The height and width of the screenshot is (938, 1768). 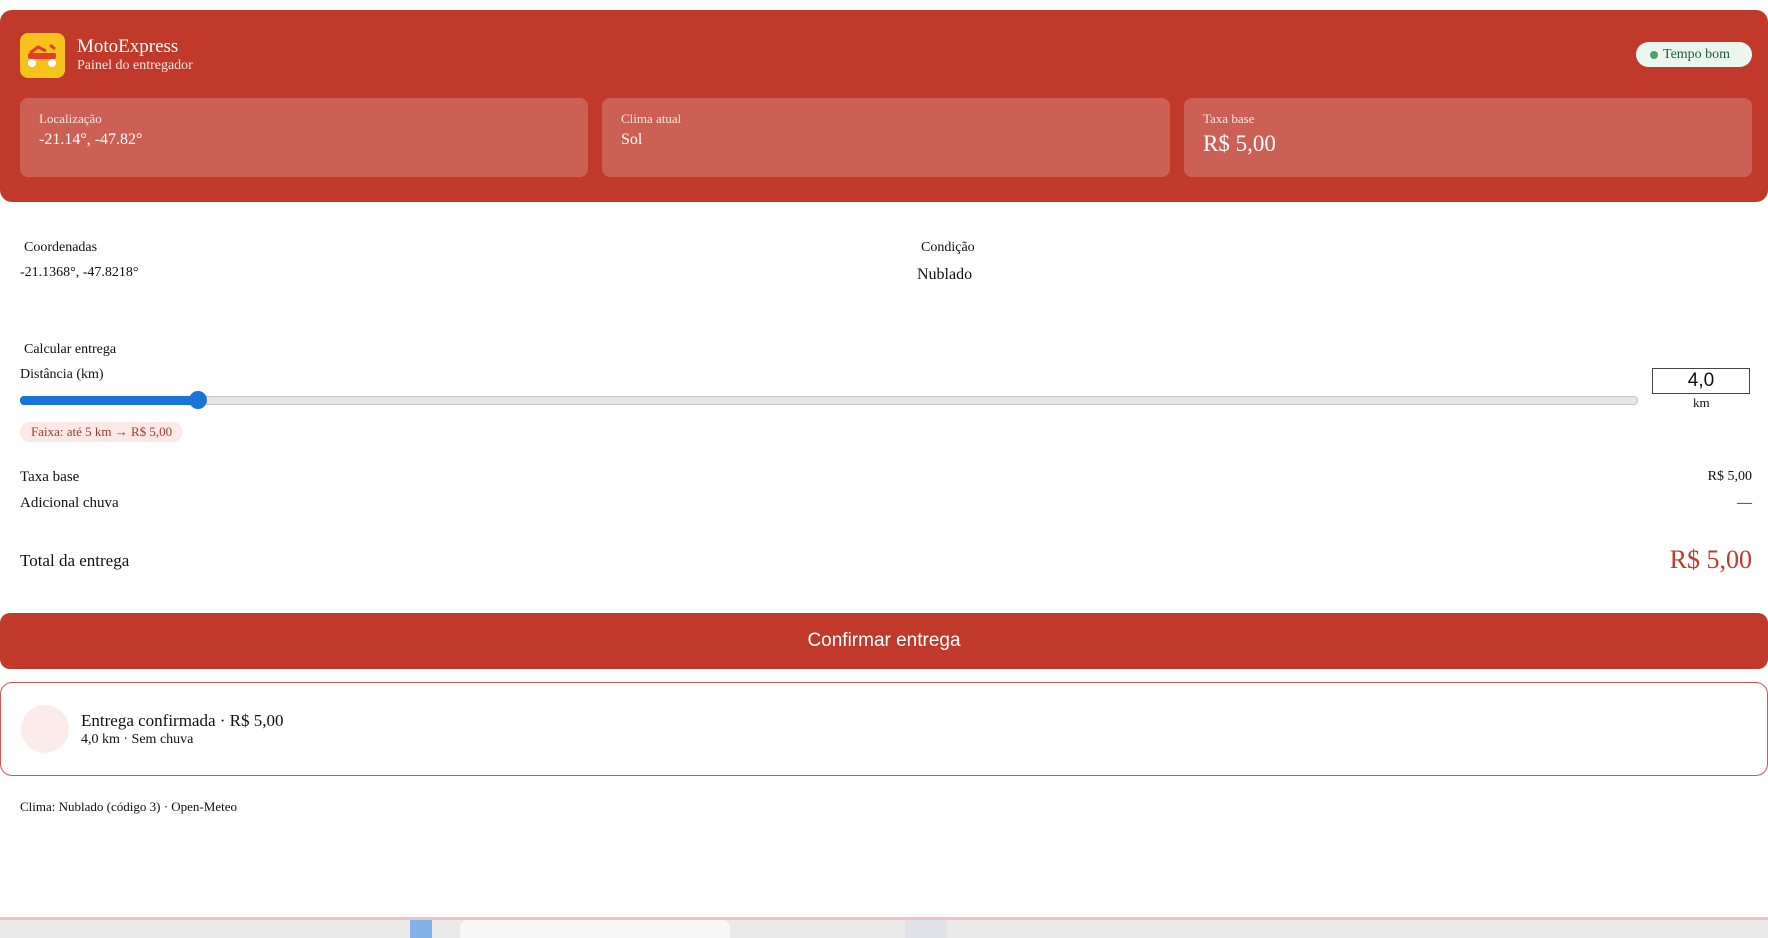 What do you see at coordinates (651, 118) in the screenshot?
I see `weather-card-label: Clima atual` at bounding box center [651, 118].